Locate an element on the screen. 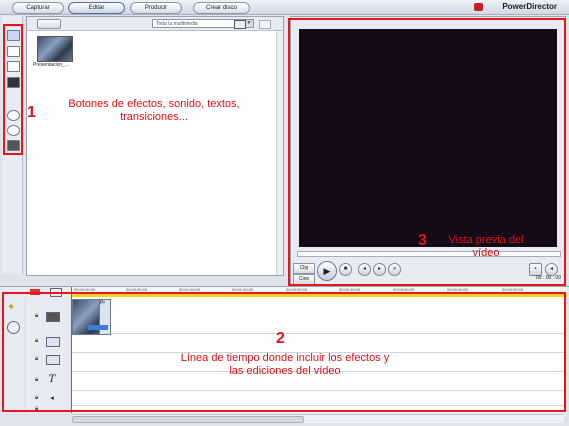 This screenshot has height=426, width=569. annotation-number-1: 1 is located at coordinates (31, 112).